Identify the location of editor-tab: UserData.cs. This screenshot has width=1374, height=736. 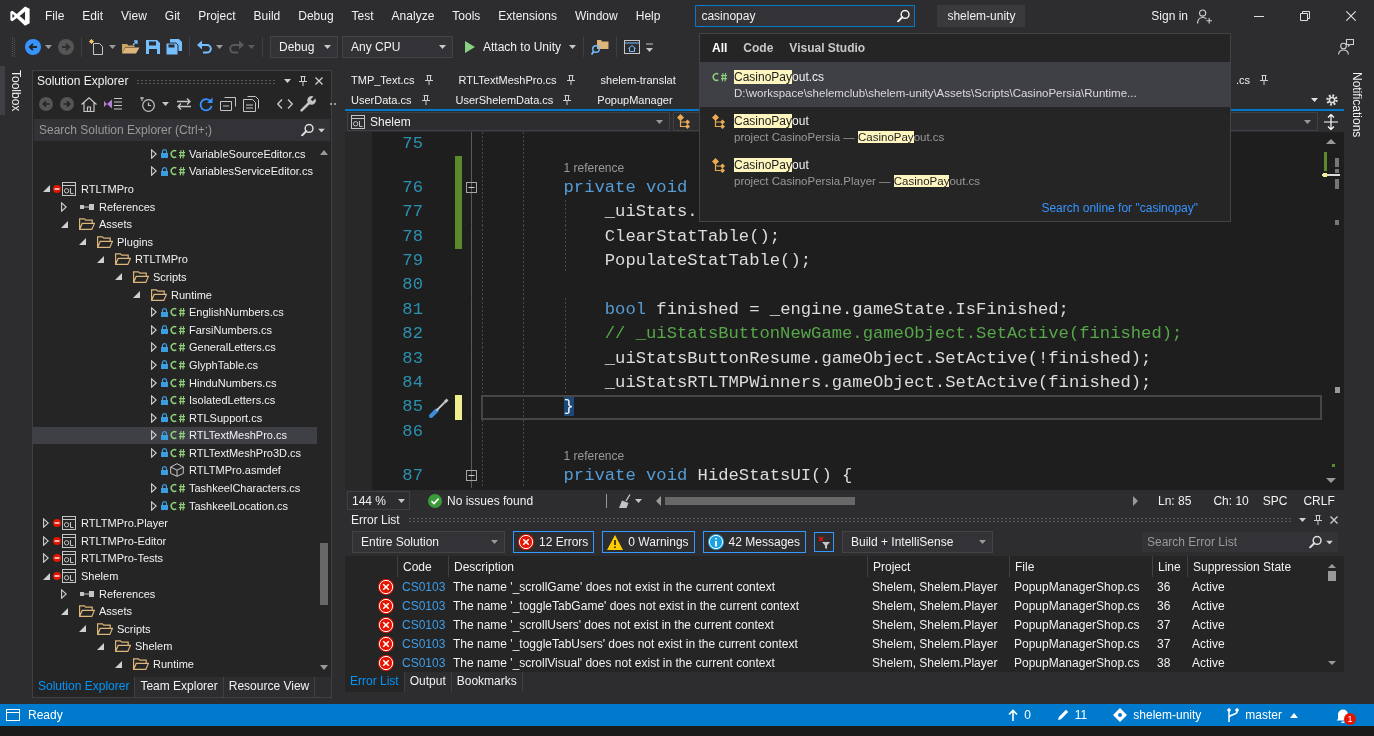
(397, 99).